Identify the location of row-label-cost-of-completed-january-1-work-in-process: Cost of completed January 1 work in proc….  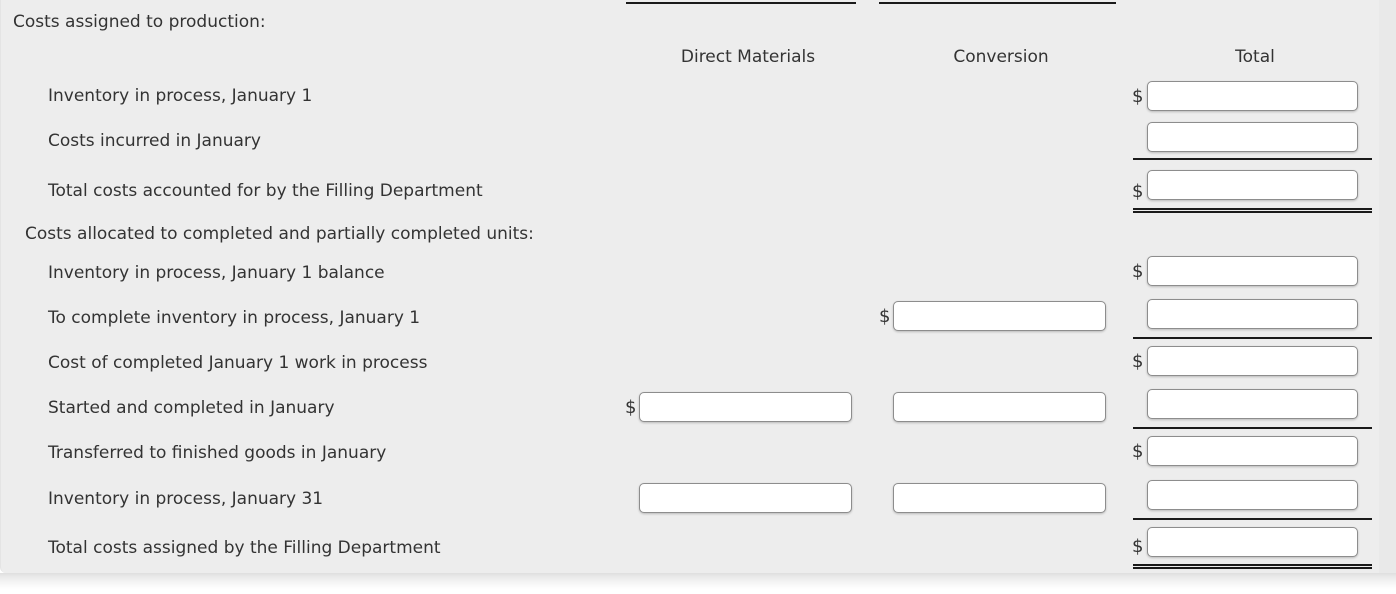
(238, 363).